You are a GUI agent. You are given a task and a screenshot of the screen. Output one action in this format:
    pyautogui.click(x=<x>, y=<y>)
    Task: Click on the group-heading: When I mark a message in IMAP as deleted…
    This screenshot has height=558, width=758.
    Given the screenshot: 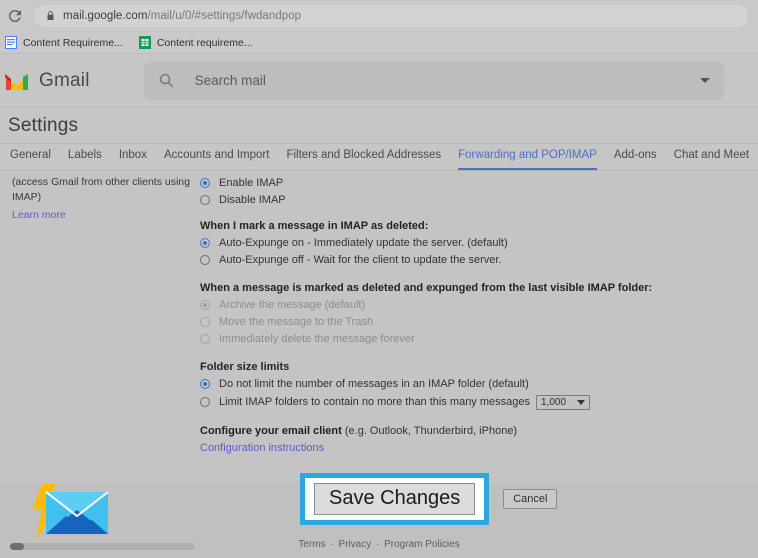 What is the action you would take?
    pyautogui.click(x=314, y=226)
    